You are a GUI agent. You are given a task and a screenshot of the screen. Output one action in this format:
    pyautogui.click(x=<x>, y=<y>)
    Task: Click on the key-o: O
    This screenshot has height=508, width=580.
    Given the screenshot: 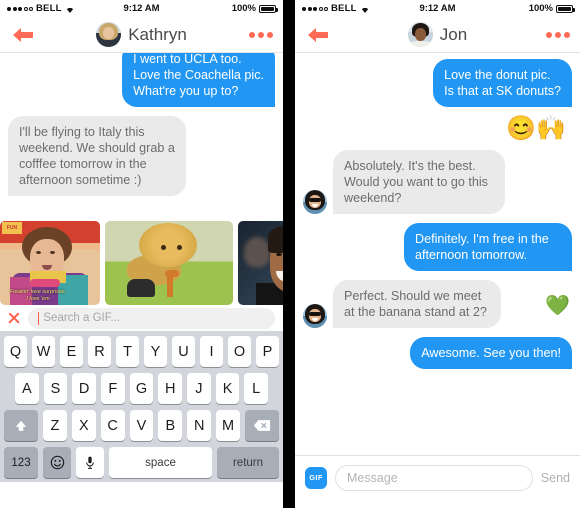 What is the action you would take?
    pyautogui.click(x=239, y=351)
    